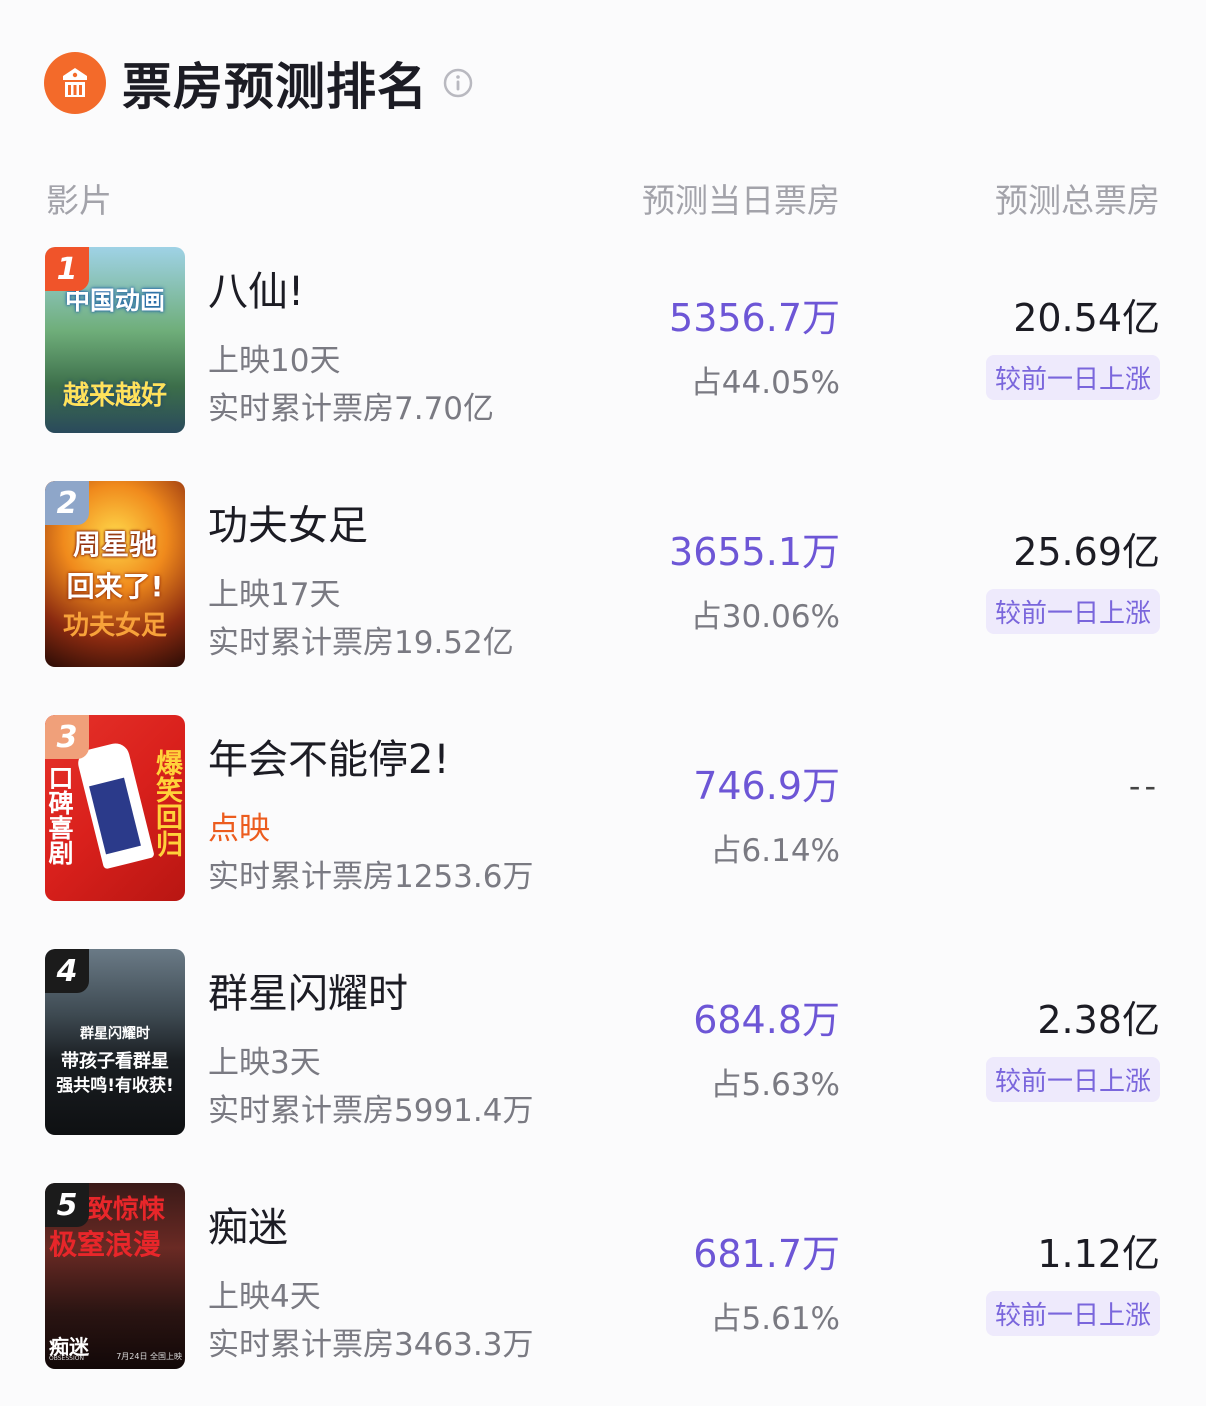 This screenshot has height=1406, width=1206. Describe the element at coordinates (765, 617) in the screenshot. I see `share-percent: 占30.06%` at that location.